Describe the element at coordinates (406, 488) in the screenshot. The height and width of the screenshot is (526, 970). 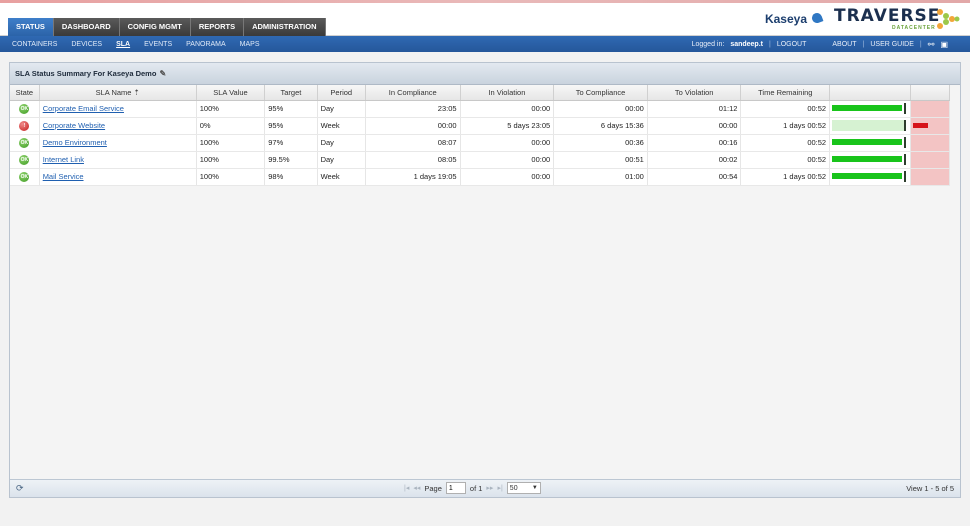
I see `first-page-icon: |◂` at that location.